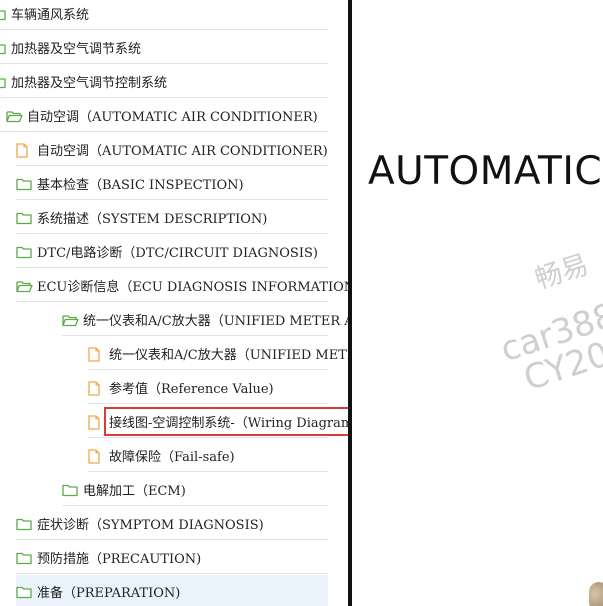 This screenshot has width=603, height=606. I want to click on tree-item-label: 系统描述（SYSTEM DESCRIPTION), so click(152, 219).